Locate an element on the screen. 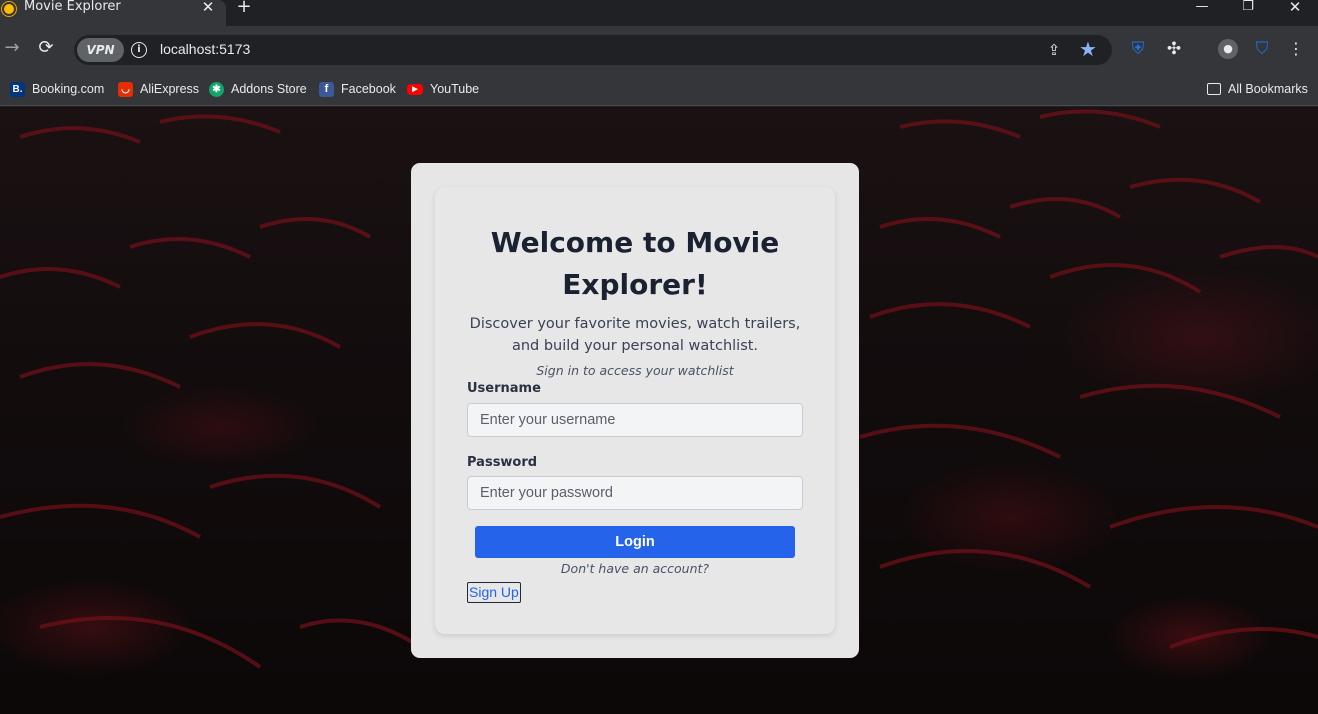 The height and width of the screenshot is (714, 1318). bookmark-label: AliExpress is located at coordinates (170, 89).